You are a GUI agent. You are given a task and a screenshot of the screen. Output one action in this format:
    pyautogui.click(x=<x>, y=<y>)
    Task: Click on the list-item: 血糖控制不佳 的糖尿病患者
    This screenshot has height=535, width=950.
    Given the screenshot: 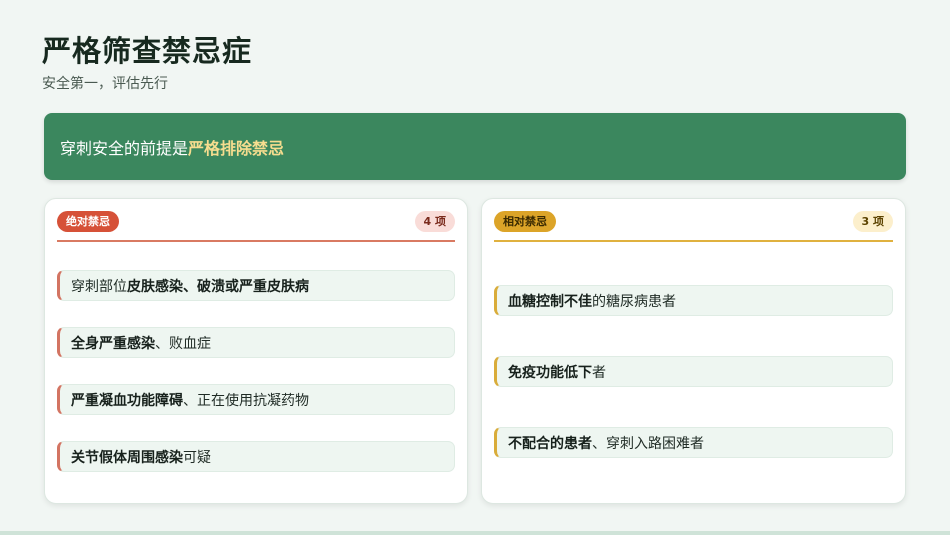 What is the action you would take?
    pyautogui.click(x=693, y=300)
    